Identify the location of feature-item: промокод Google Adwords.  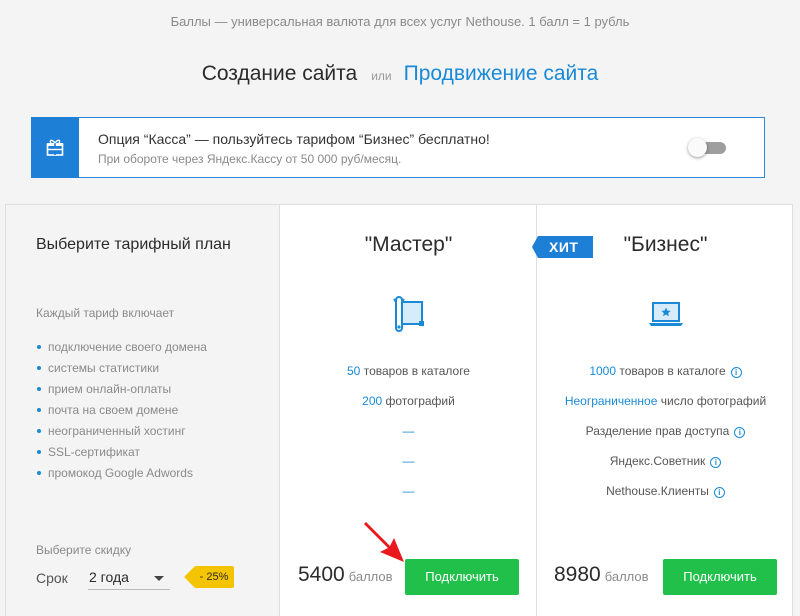
(121, 475).